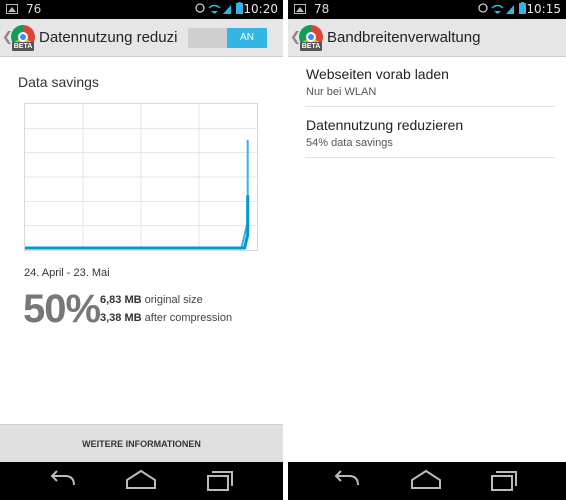 This screenshot has height=500, width=566. Describe the element at coordinates (377, 74) in the screenshot. I see `preference-title: Webseiten vorab laden` at that location.